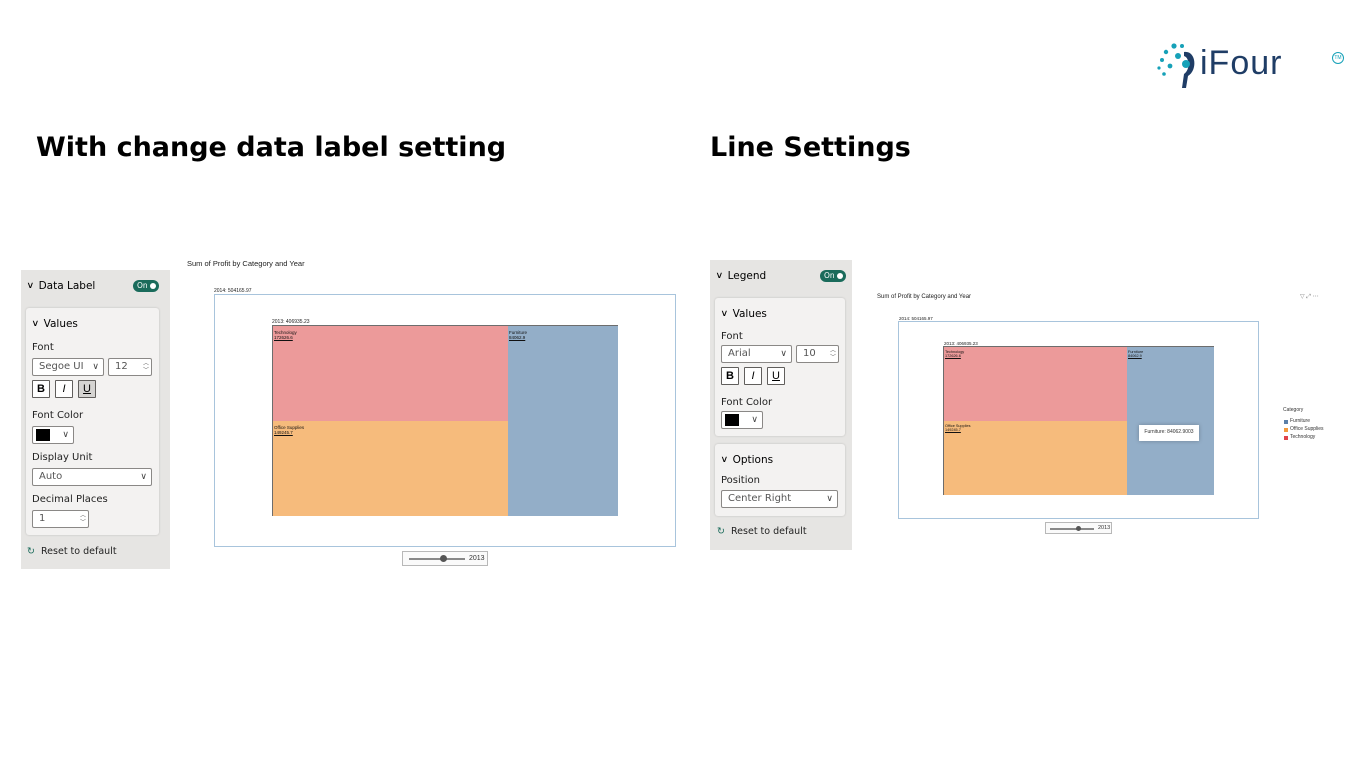 This screenshot has height=768, width=1366. I want to click on options-header: ∨ Options, so click(746, 460).